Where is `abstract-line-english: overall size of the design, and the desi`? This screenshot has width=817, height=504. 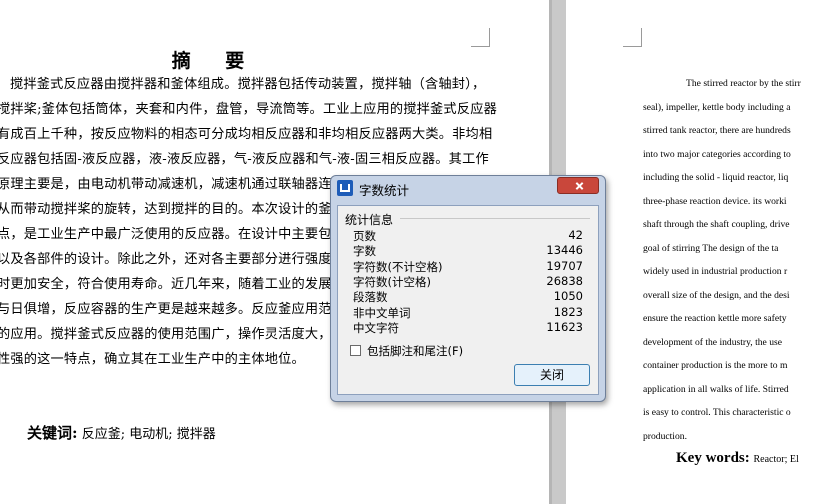 abstract-line-english: overall size of the design, and the desi is located at coordinates (716, 295).